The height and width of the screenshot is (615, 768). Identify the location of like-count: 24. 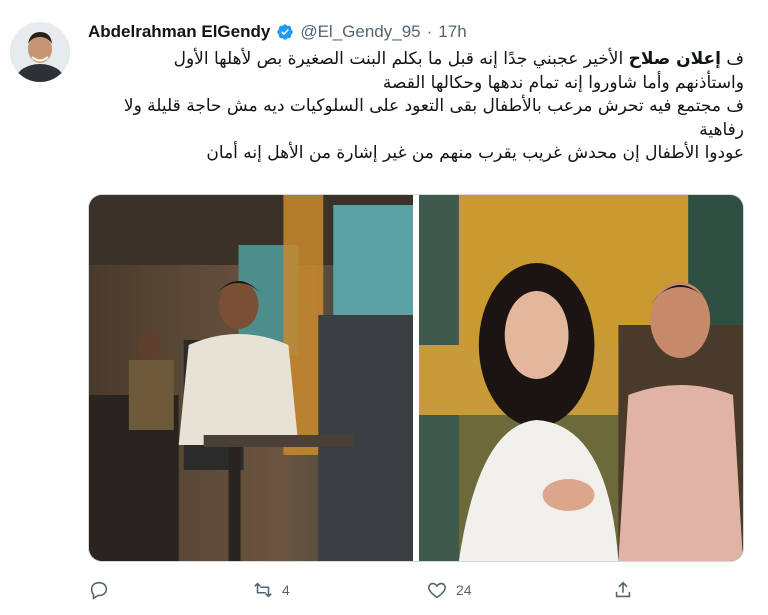
(464, 590).